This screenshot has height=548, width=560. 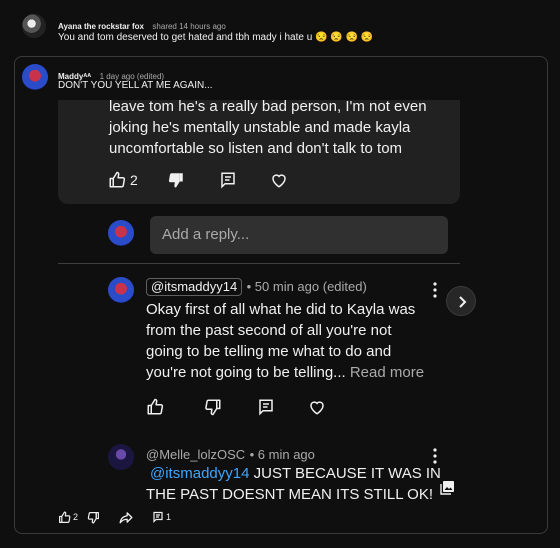 What do you see at coordinates (126, 517) in the screenshot?
I see `share-icon` at bounding box center [126, 517].